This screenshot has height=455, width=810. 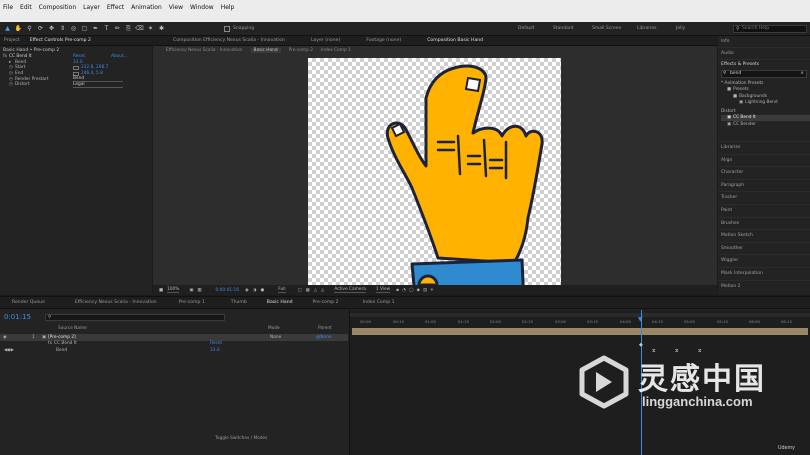 I want to click on layer-parent-dropdown: @None, so click(x=324, y=337).